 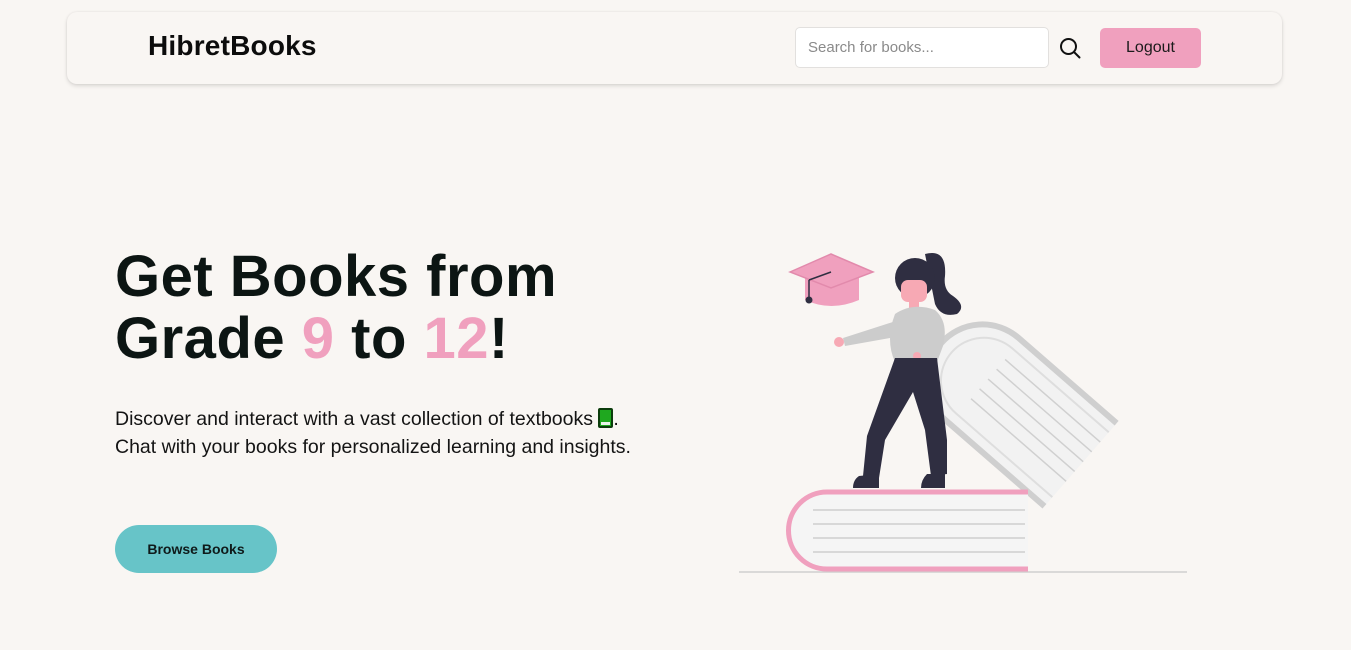 What do you see at coordinates (379, 338) in the screenshot?
I see `hero-title-to: to` at bounding box center [379, 338].